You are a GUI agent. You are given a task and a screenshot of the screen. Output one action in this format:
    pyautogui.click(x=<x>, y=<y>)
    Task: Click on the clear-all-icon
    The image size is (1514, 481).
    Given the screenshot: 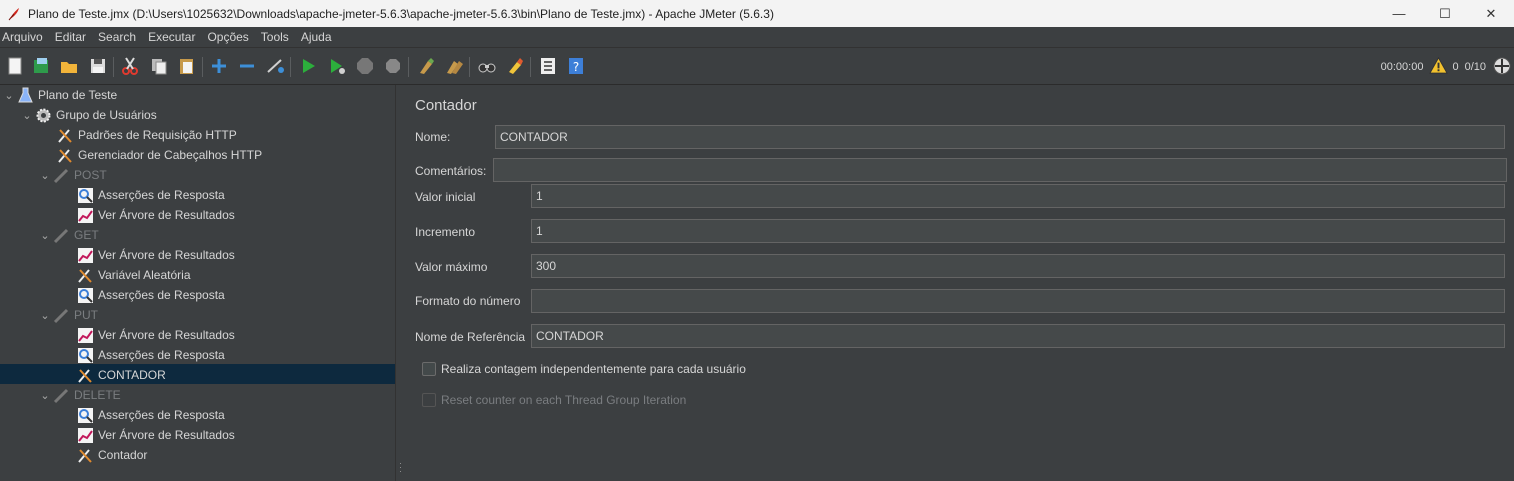 What is the action you would take?
    pyautogui.click(x=454, y=66)
    